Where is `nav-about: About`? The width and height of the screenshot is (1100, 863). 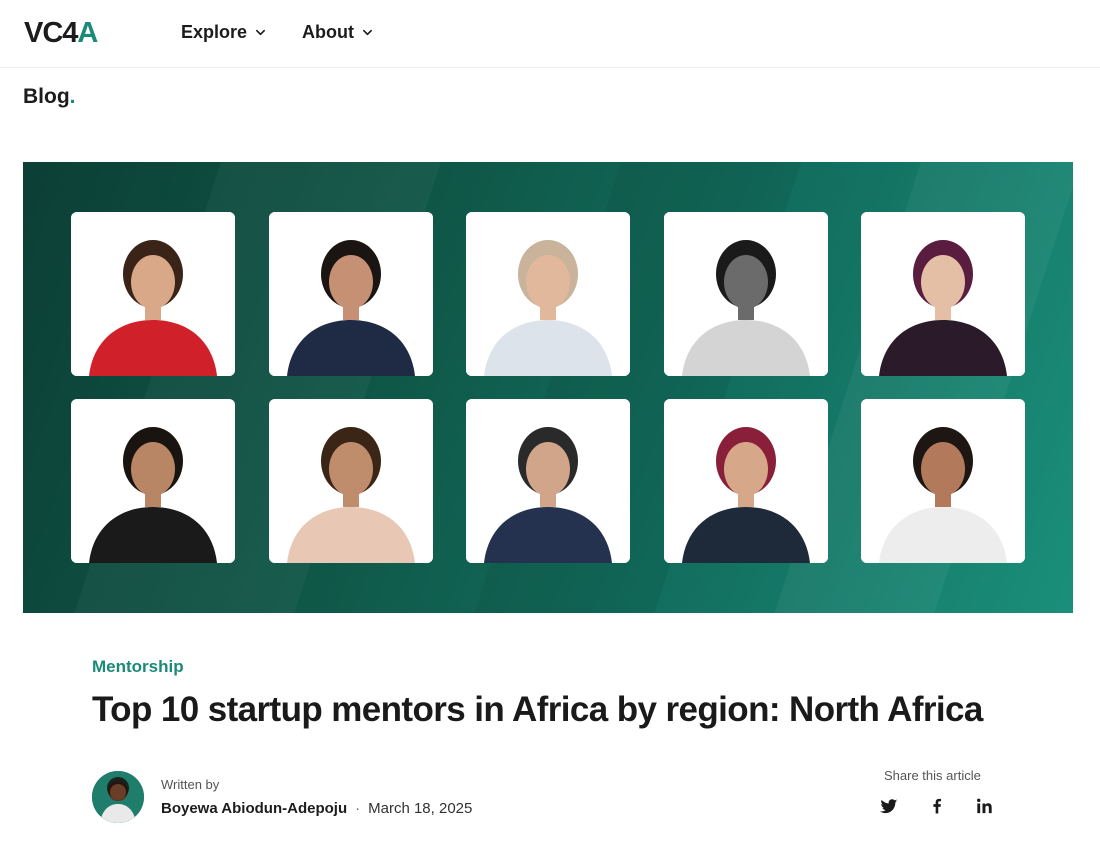
nav-about: About is located at coordinates (337, 32).